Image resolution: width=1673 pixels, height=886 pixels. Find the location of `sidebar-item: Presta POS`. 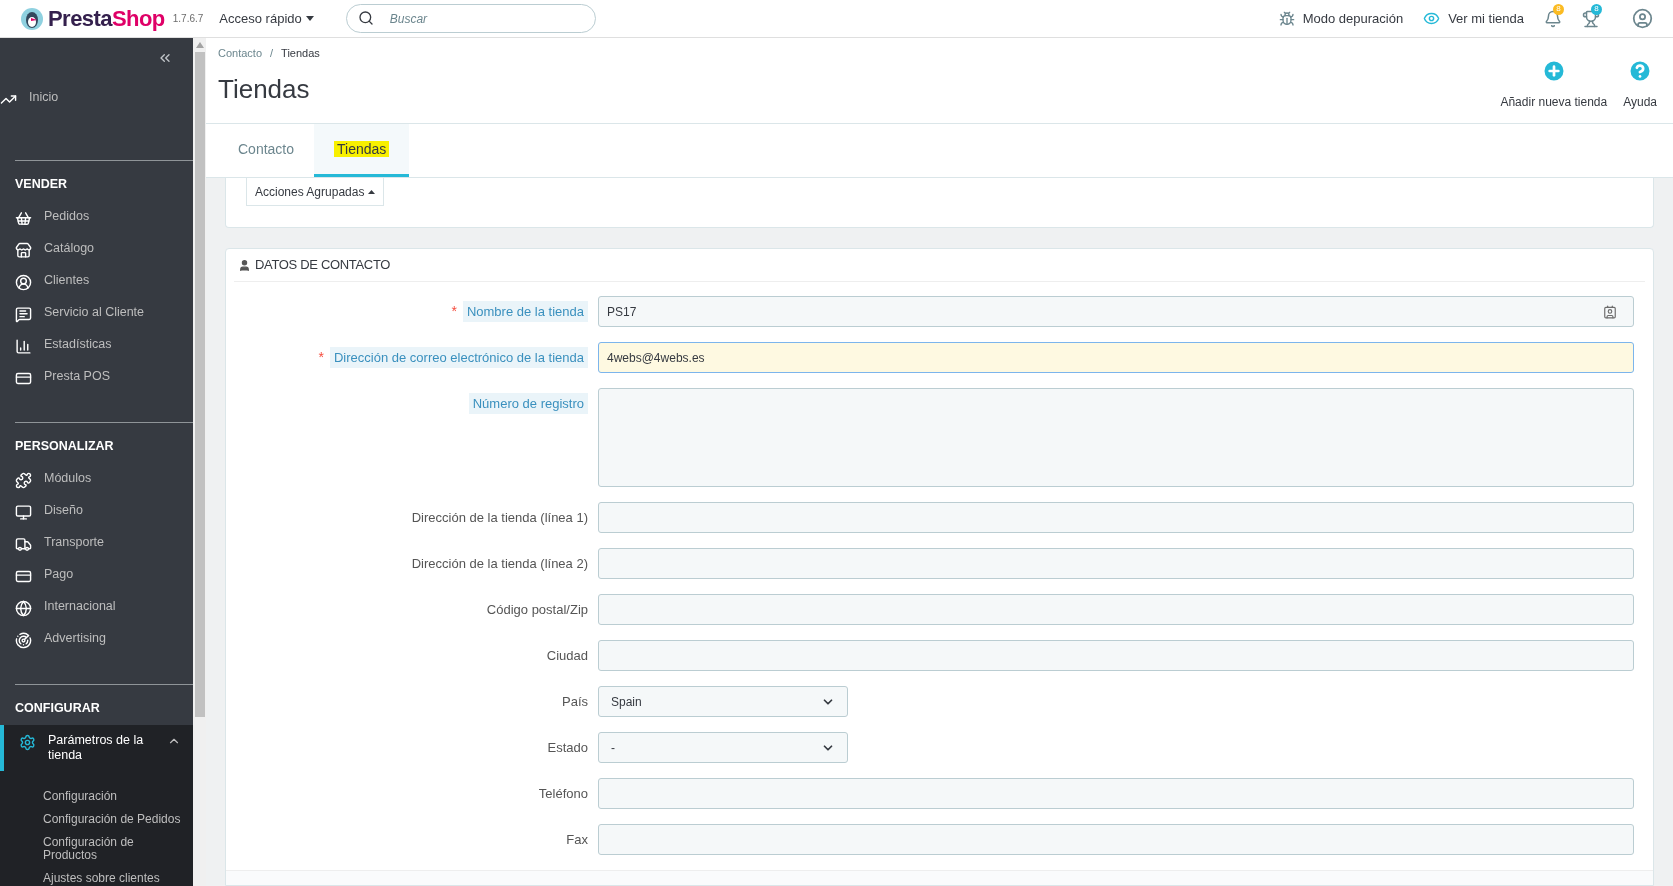

sidebar-item: Presta POS is located at coordinates (96, 377).